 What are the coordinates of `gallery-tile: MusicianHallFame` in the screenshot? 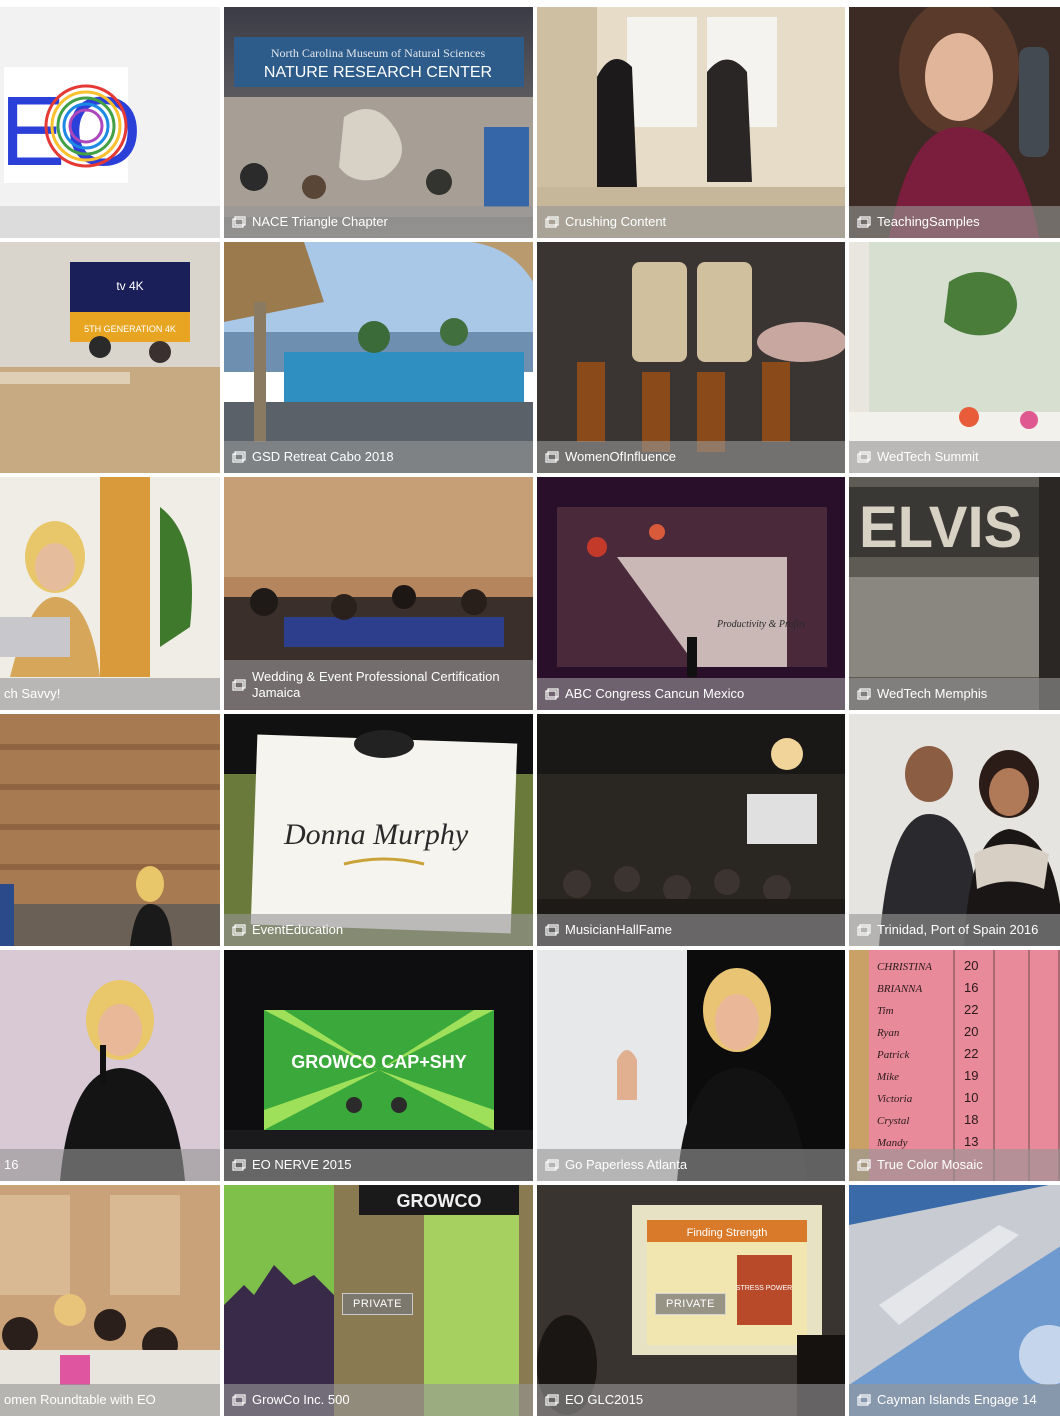 It's located at (691, 830).